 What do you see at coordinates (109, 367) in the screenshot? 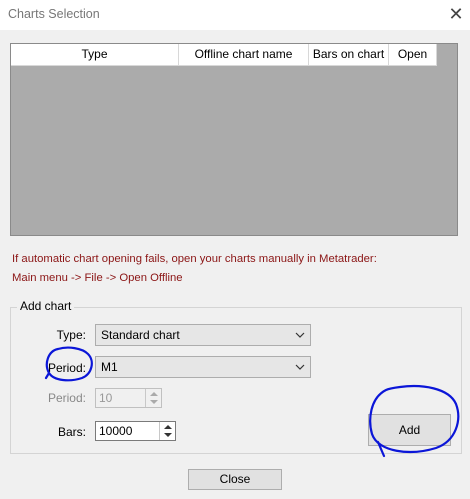
I see `period-select-value: M1` at bounding box center [109, 367].